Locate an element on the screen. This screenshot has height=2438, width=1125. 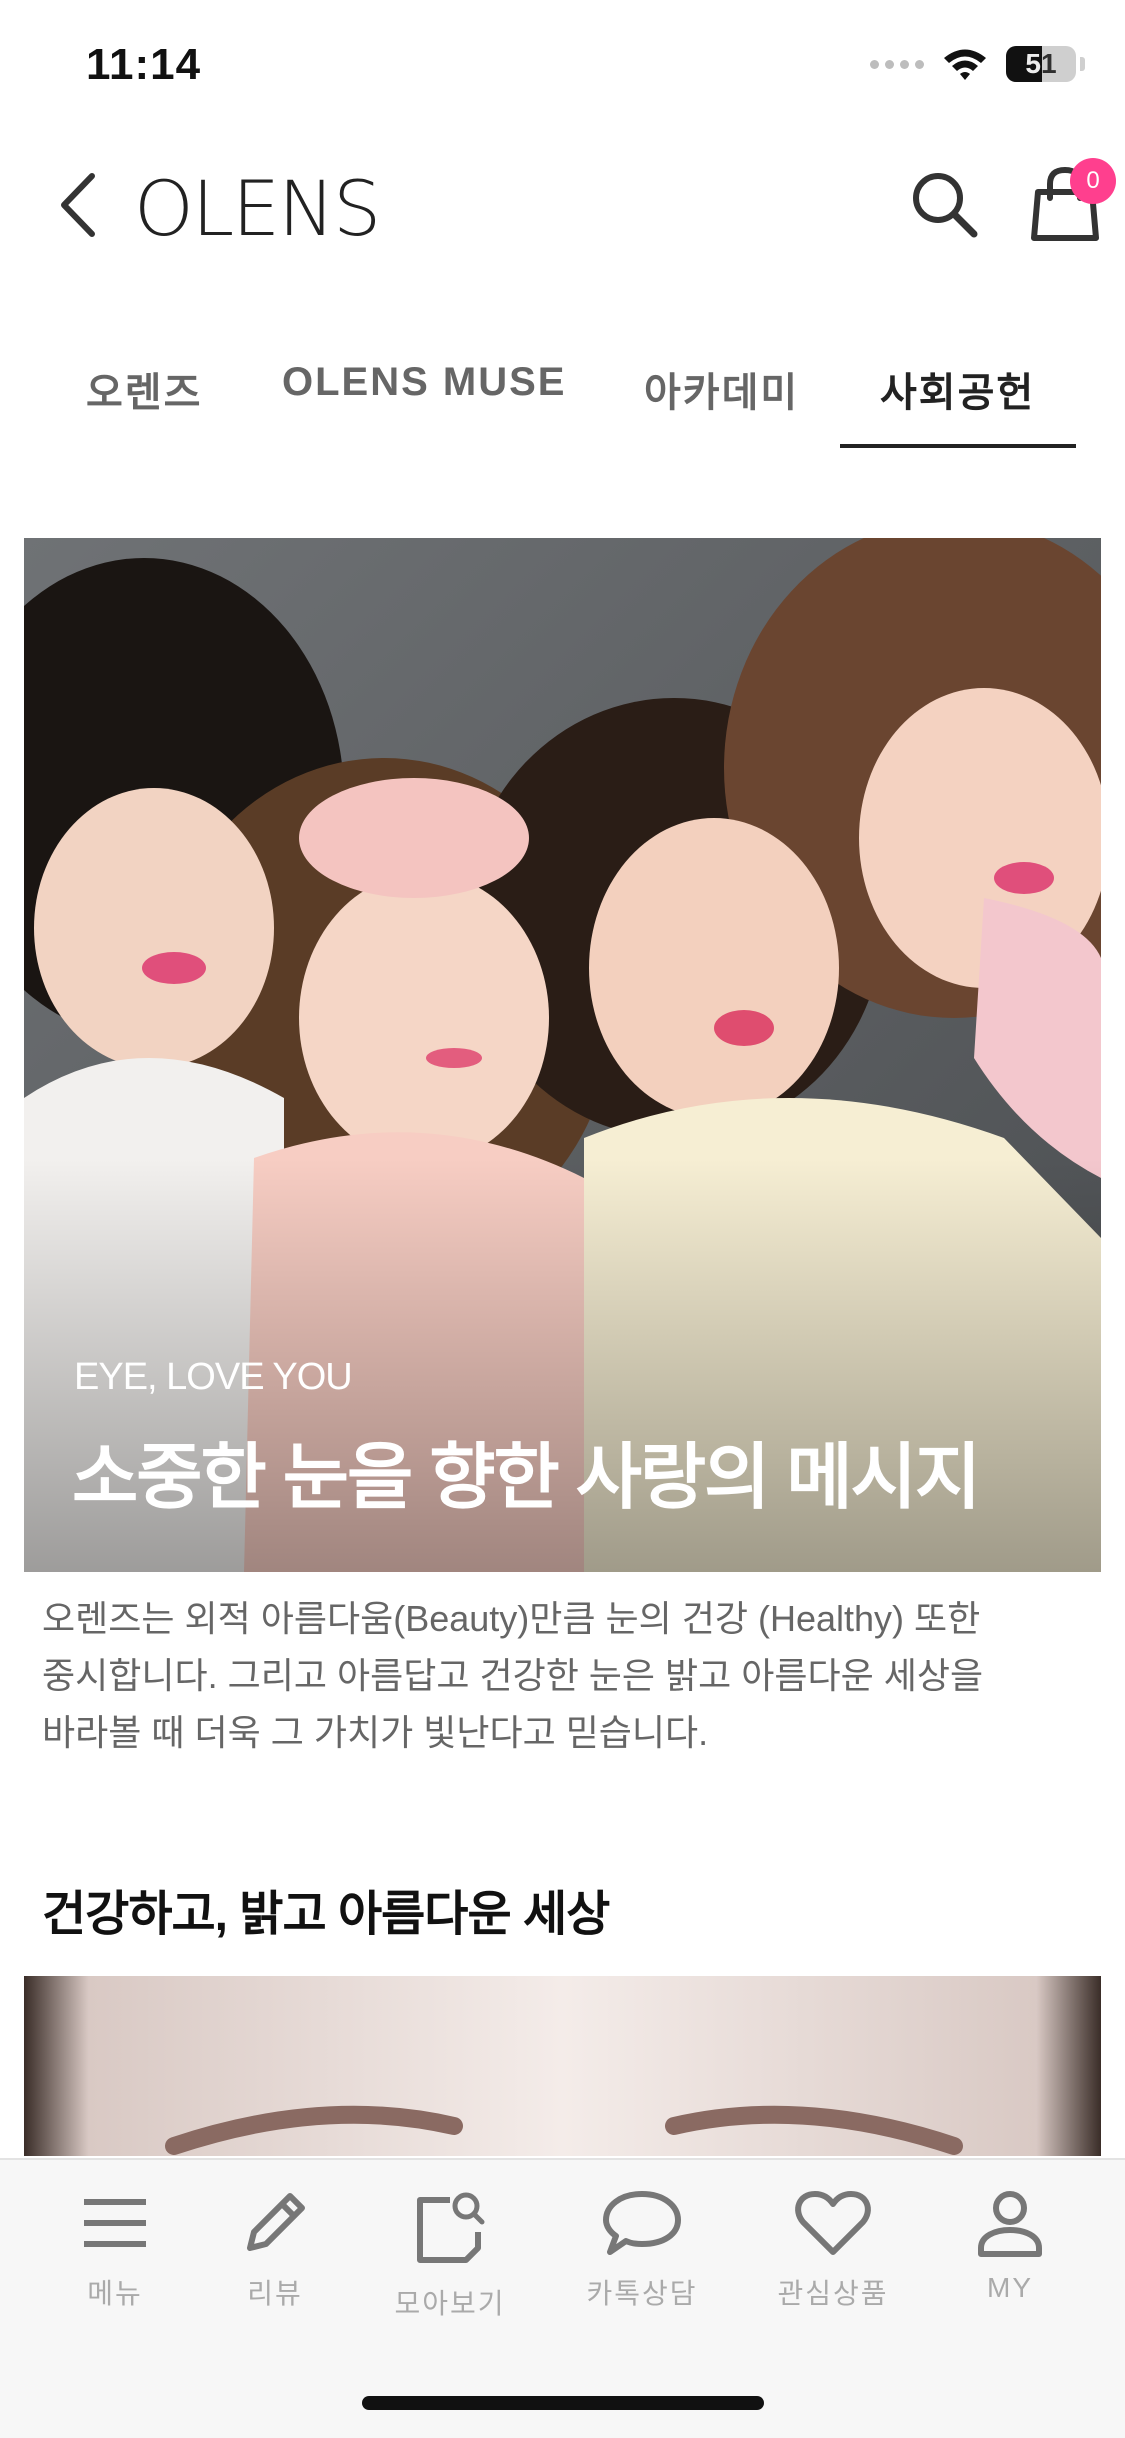
battery-icon: 51 is located at coordinates (1041, 64).